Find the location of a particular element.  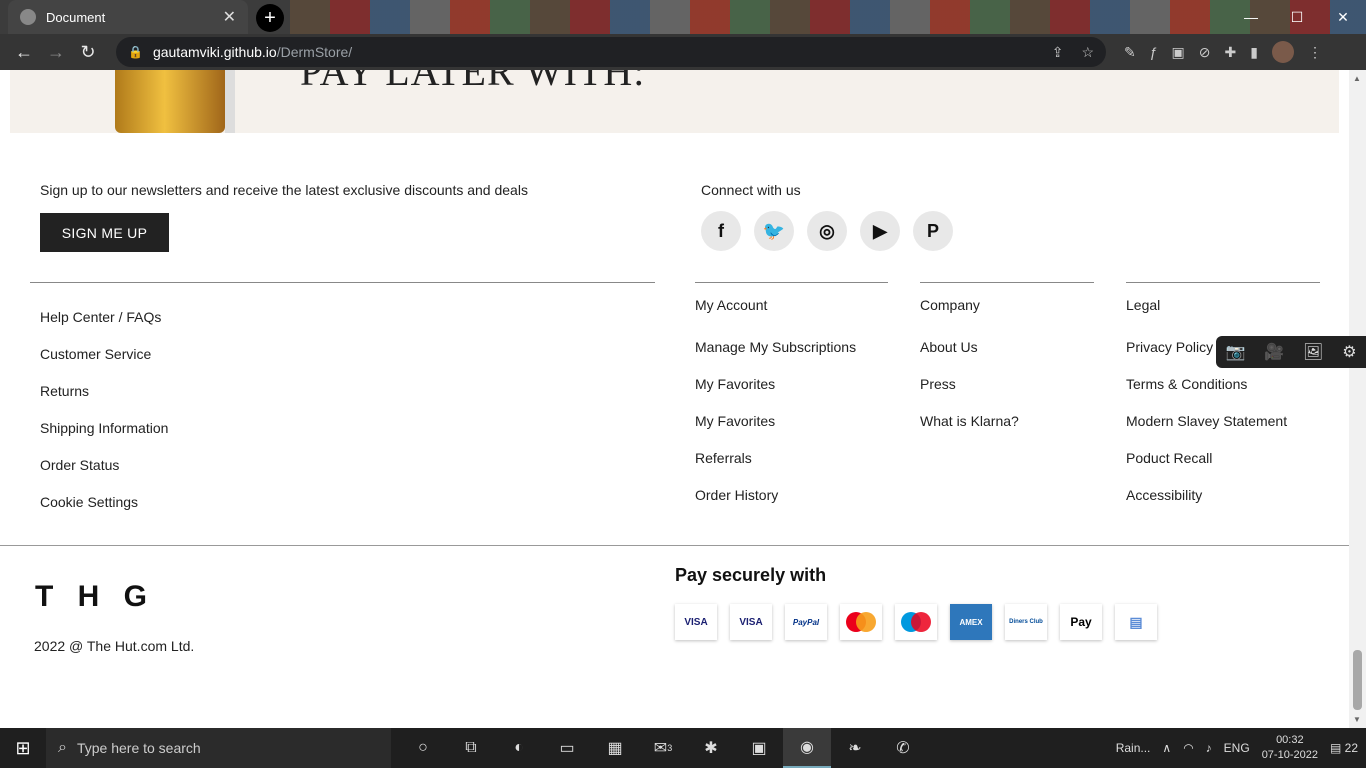

close-icon: ✕ is located at coordinates (229, 17).